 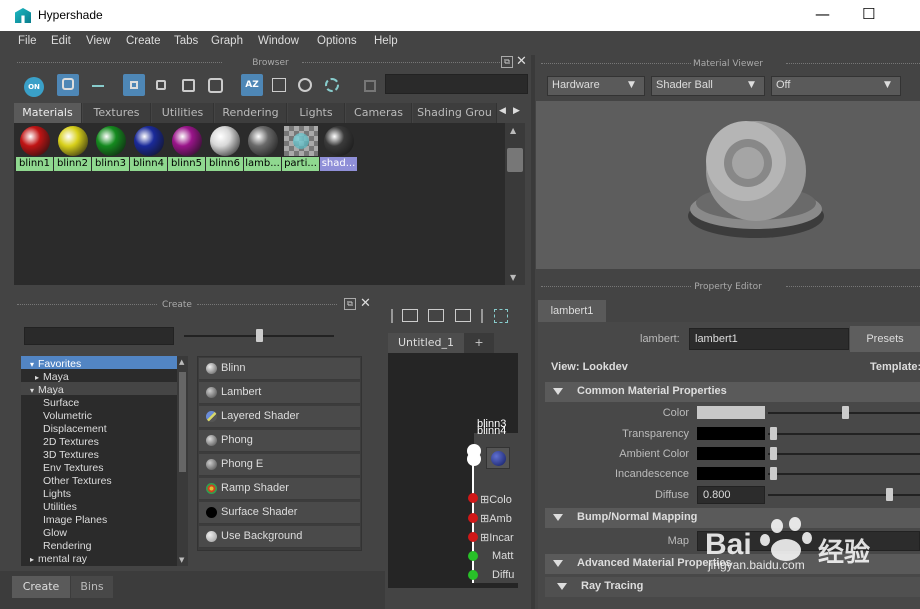 What do you see at coordinates (134, 85) in the screenshot?
I see `small-swatch-icon` at bounding box center [134, 85].